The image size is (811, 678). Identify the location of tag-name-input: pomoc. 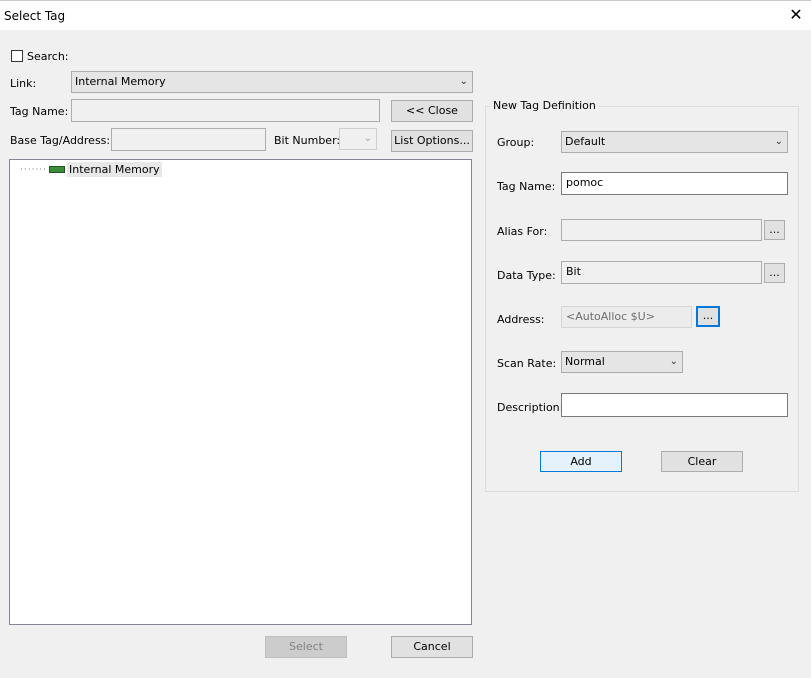
(674, 183).